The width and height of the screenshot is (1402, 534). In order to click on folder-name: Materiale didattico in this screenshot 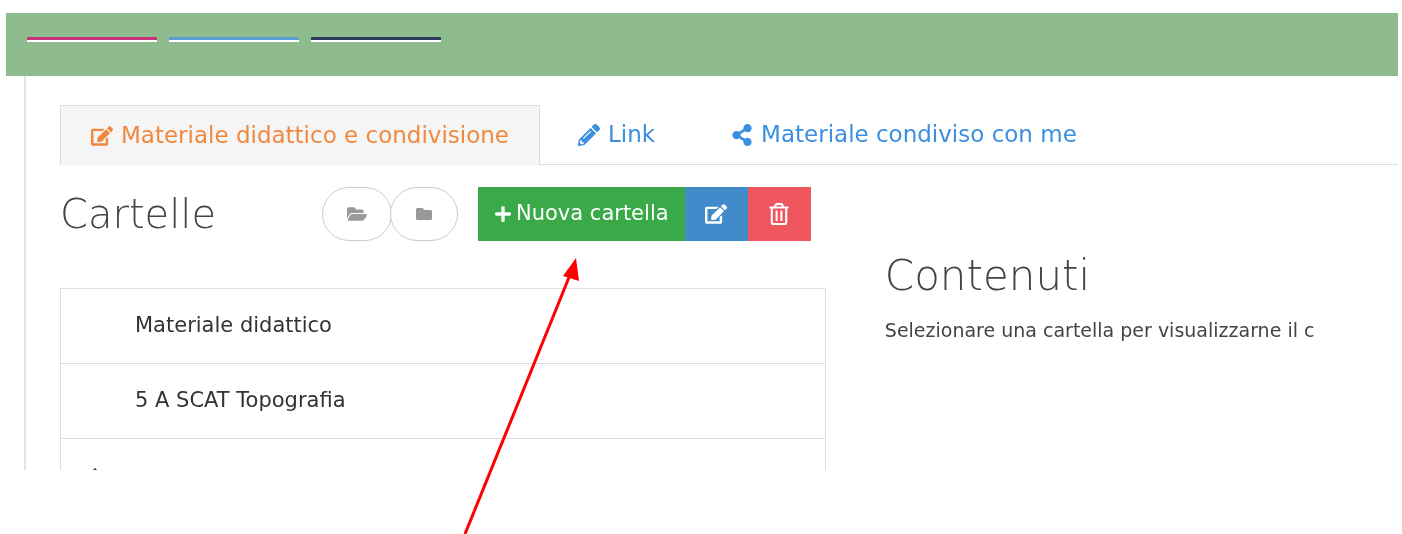, I will do `click(233, 326)`.